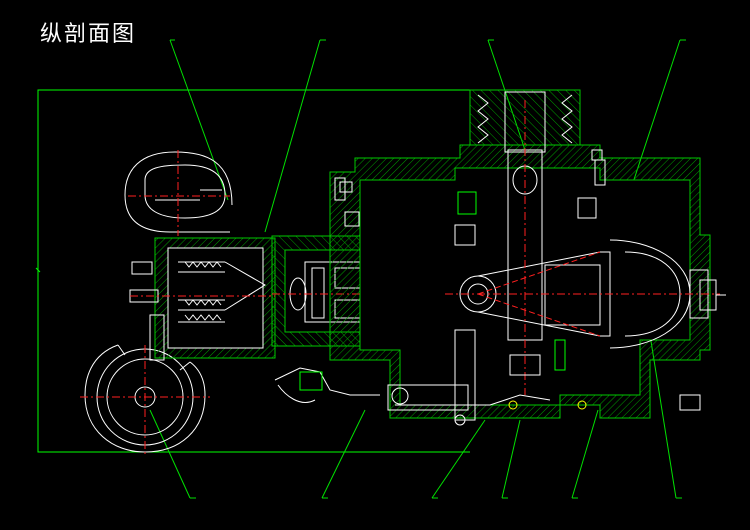 The width and height of the screenshot is (750, 530). I want to click on intake-filter, so click(178, 193).